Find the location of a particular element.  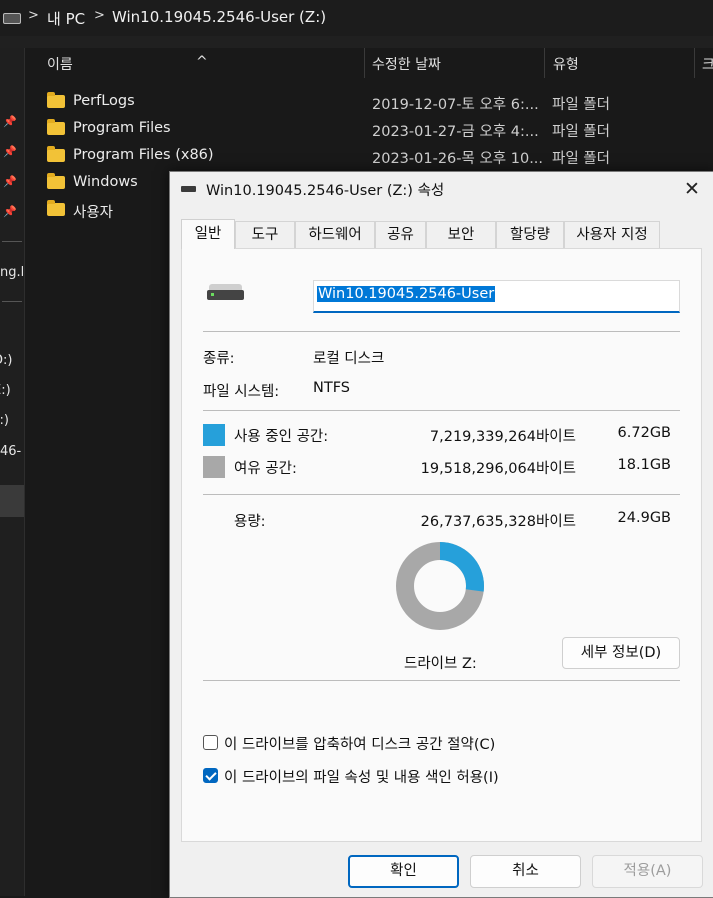

dialog-title: Win10.19045.2546-User (Z:) 속성 is located at coordinates (325, 191).